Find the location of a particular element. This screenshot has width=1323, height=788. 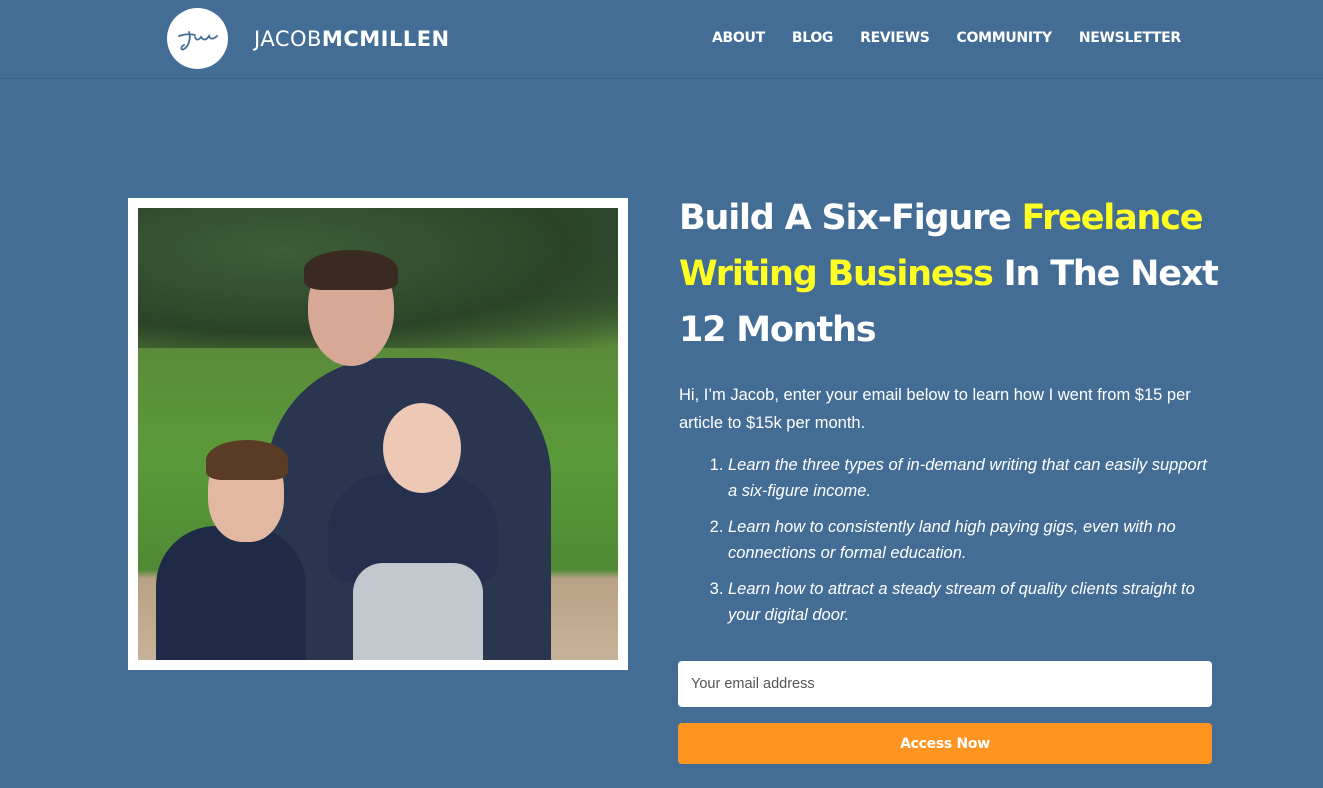

nav-community: COMMUNITY is located at coordinates (1005, 38).